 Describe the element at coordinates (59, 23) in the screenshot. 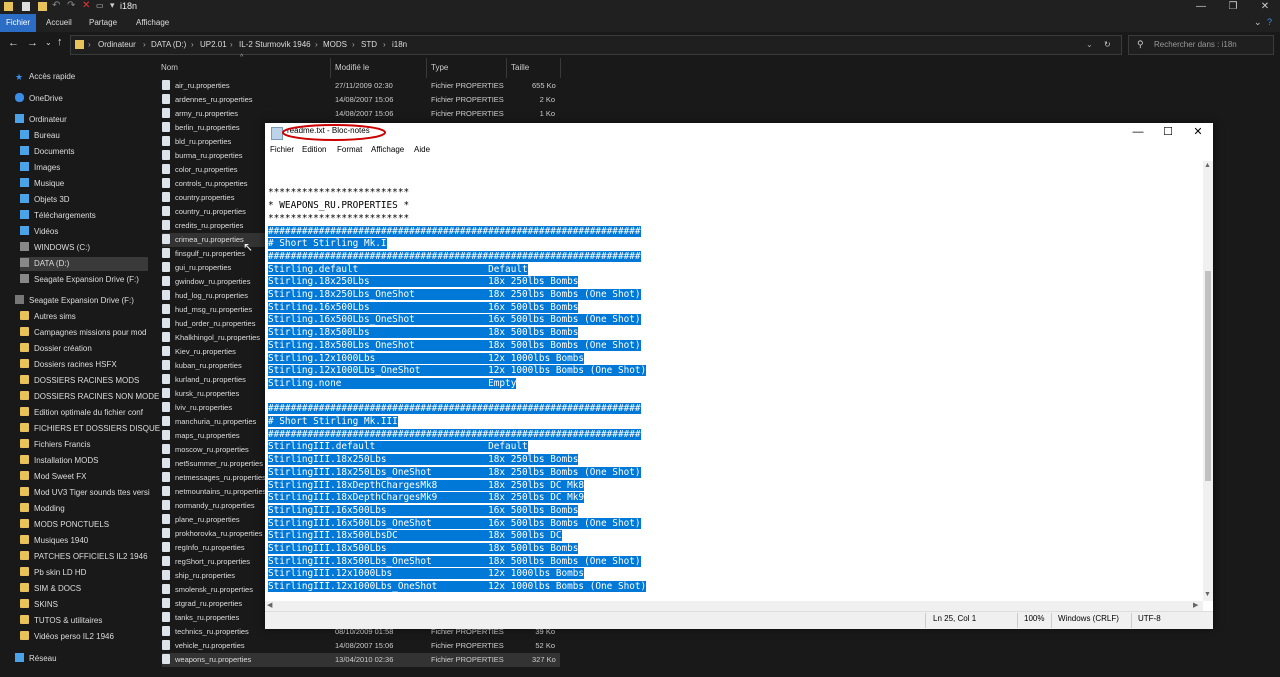

I see `tab-accueil: Accueil` at that location.